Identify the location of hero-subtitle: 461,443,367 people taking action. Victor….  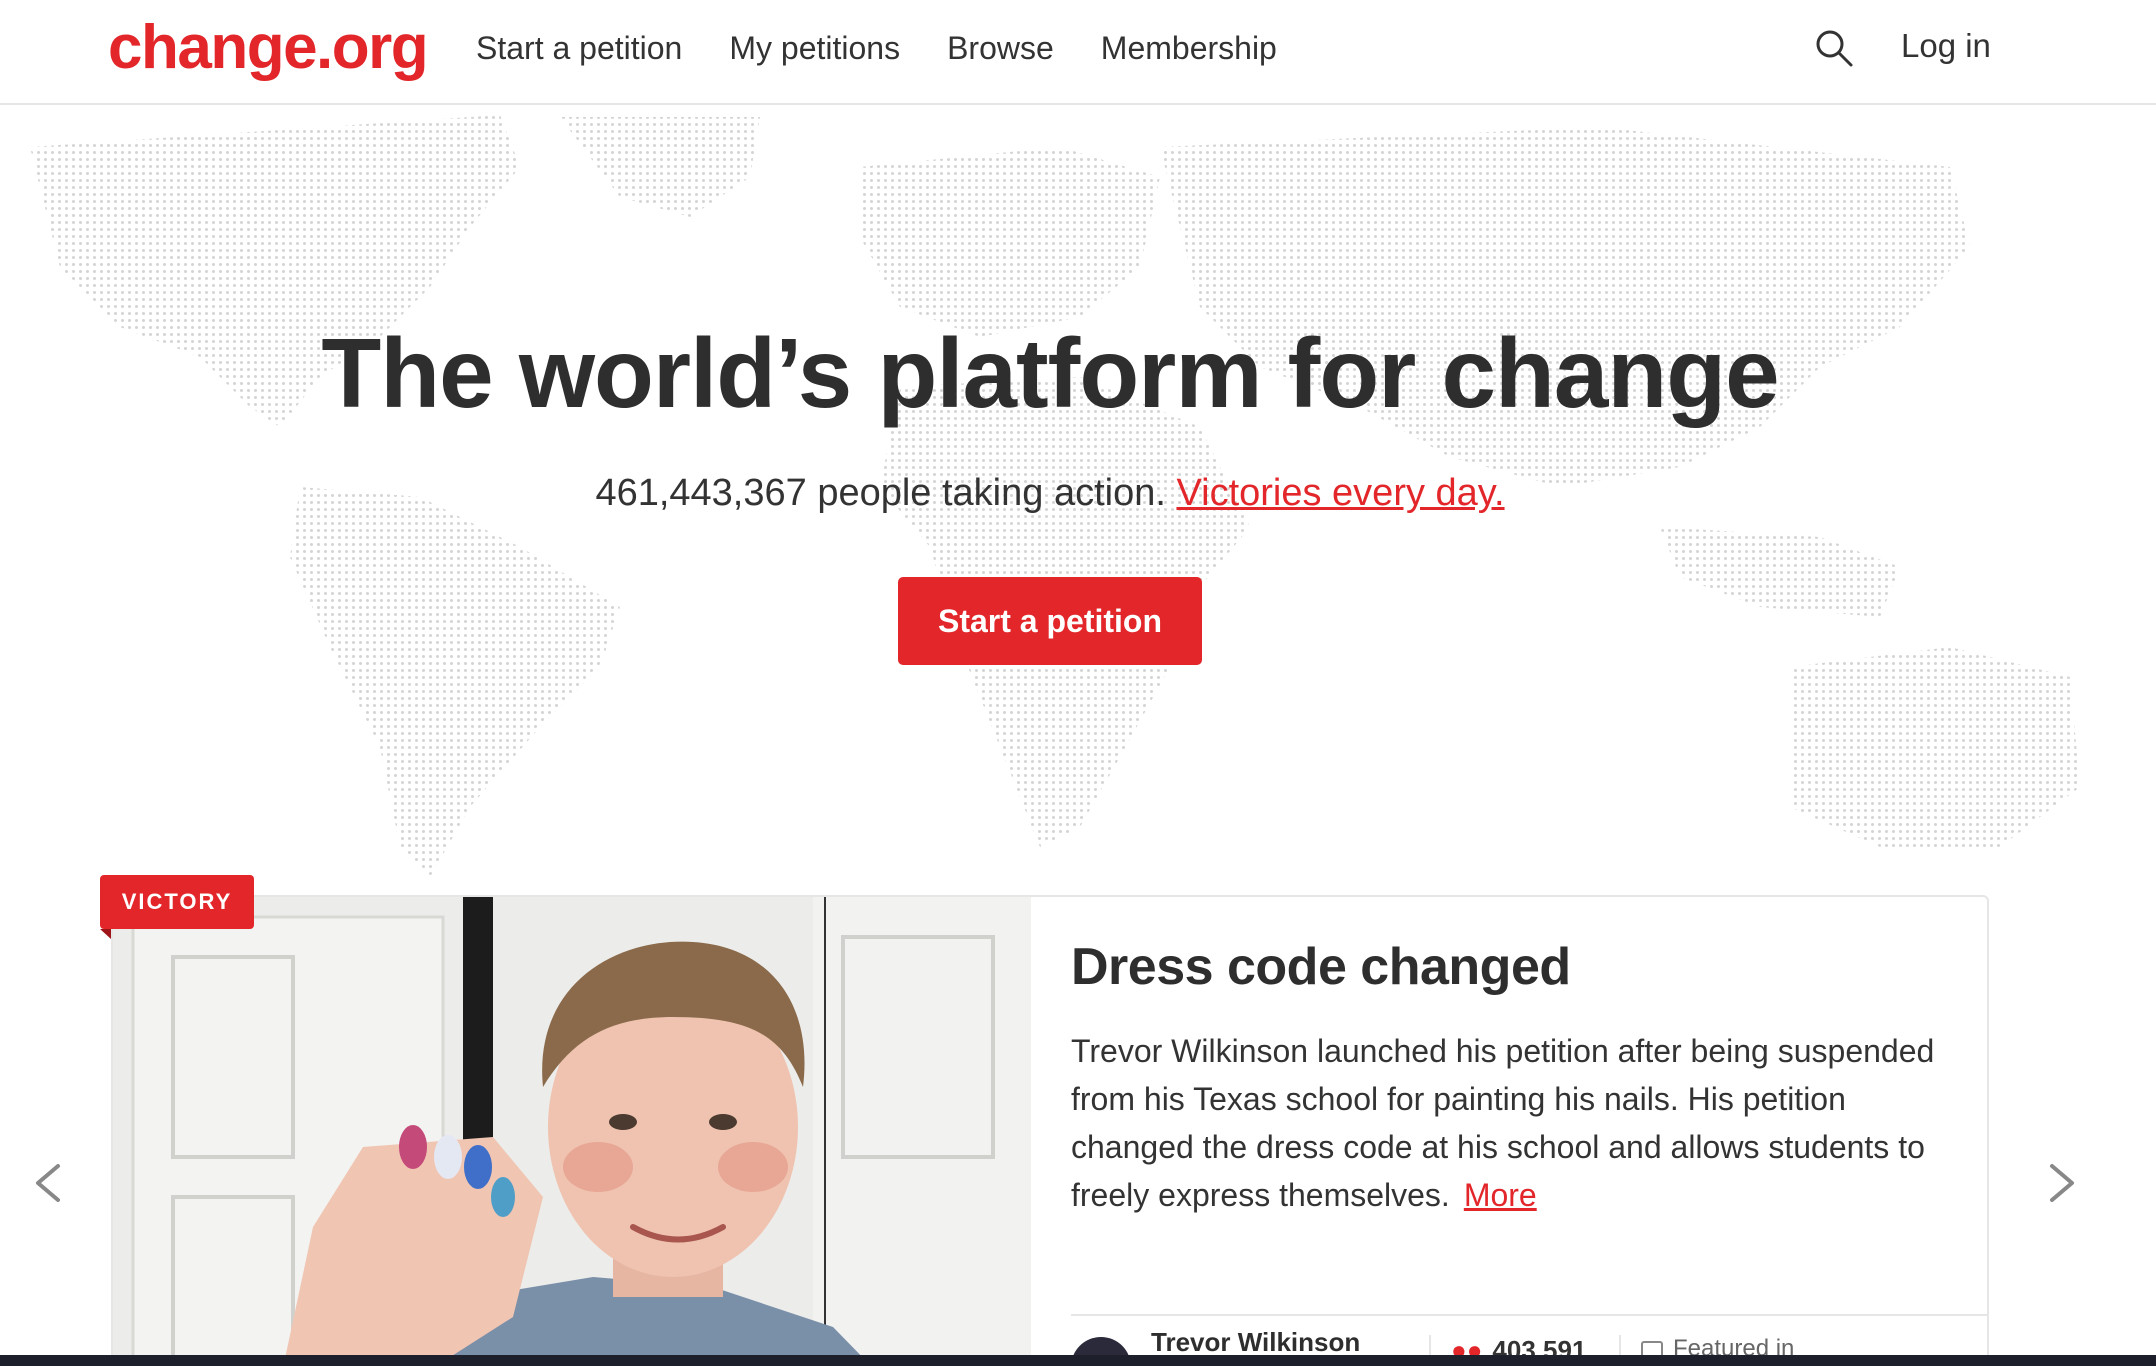
(1050, 493).